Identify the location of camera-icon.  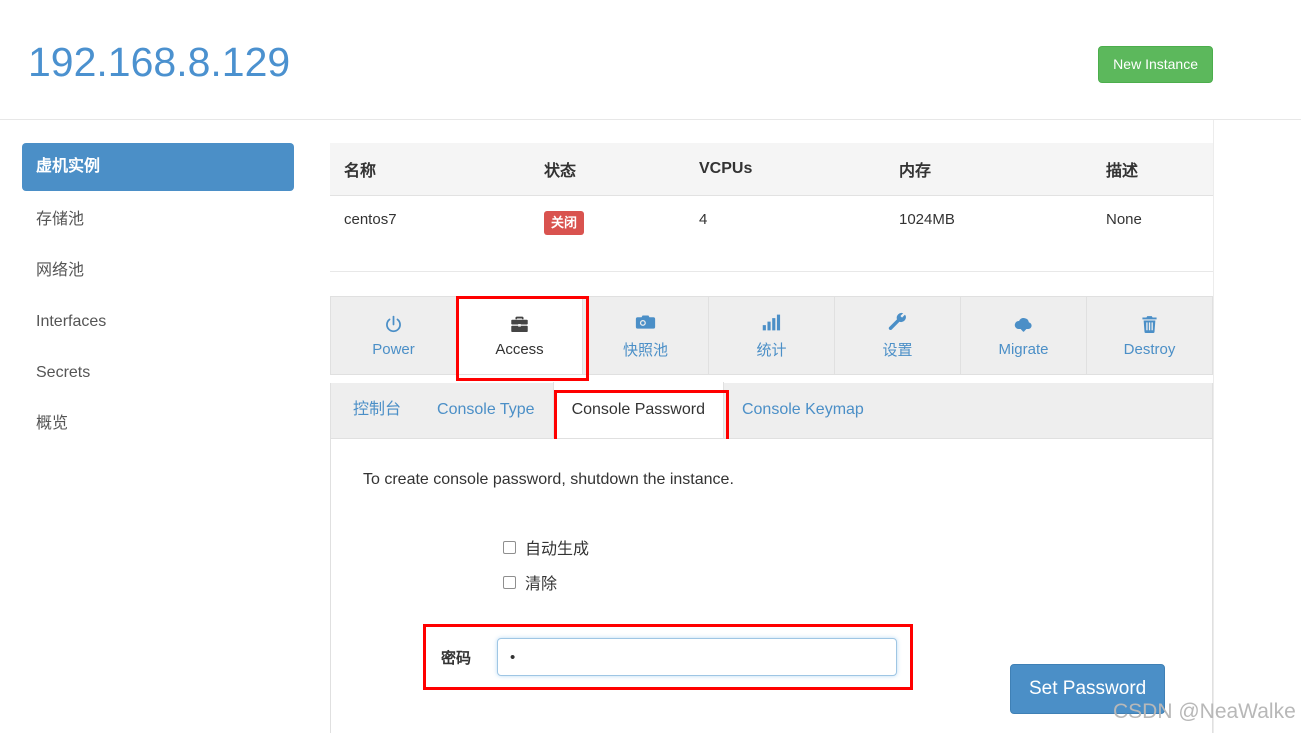
(645, 323).